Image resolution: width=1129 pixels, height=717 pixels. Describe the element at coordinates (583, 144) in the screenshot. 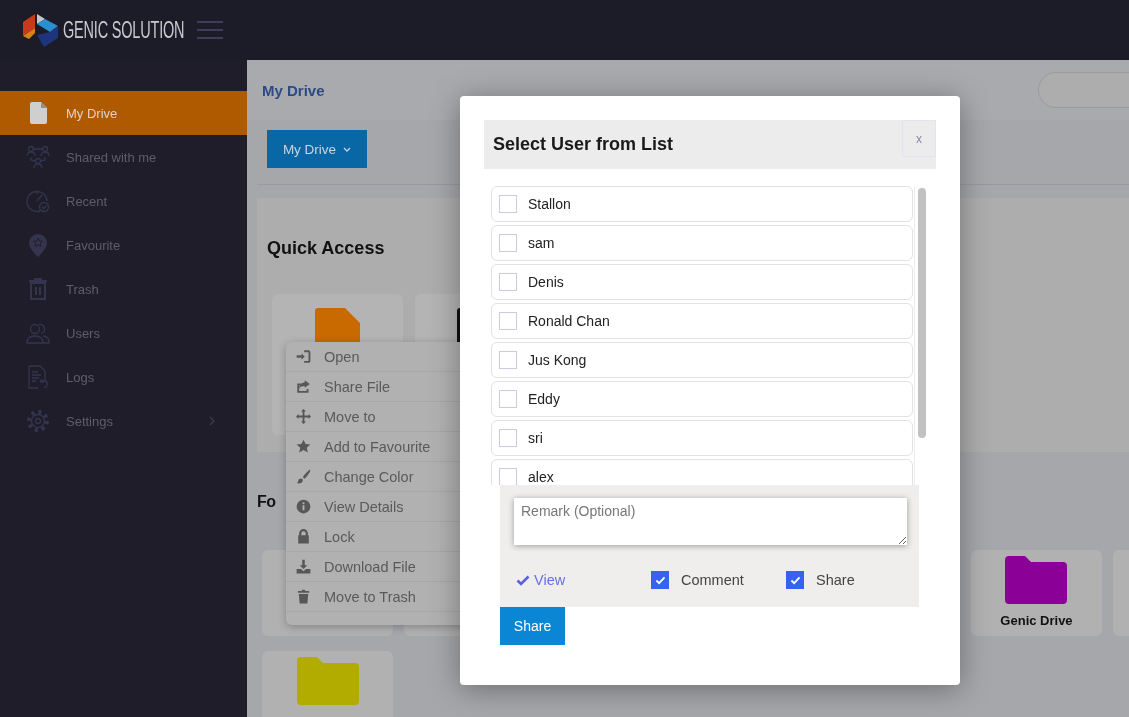

I see `dialog-title: Select User from List` at that location.